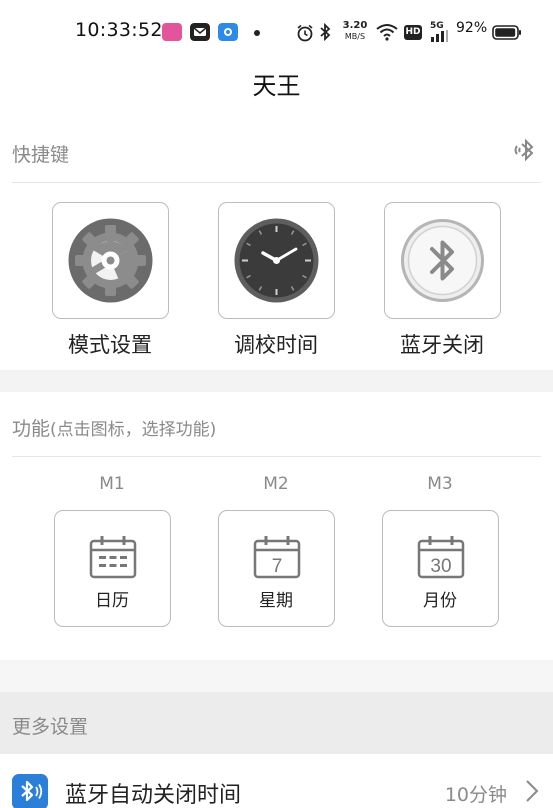 The image size is (553, 808). What do you see at coordinates (112, 484) in the screenshot?
I see `slot-m1-label: M1` at bounding box center [112, 484].